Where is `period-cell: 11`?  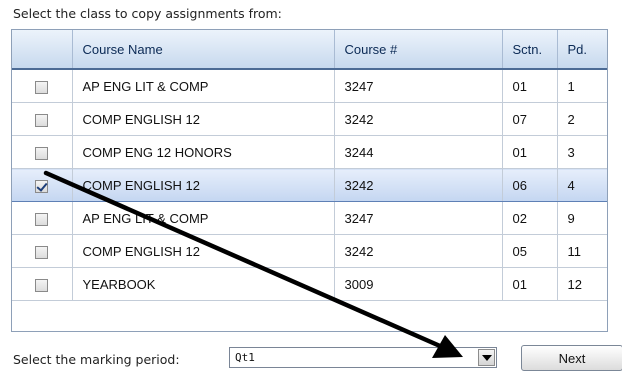
period-cell: 11 is located at coordinates (582, 251).